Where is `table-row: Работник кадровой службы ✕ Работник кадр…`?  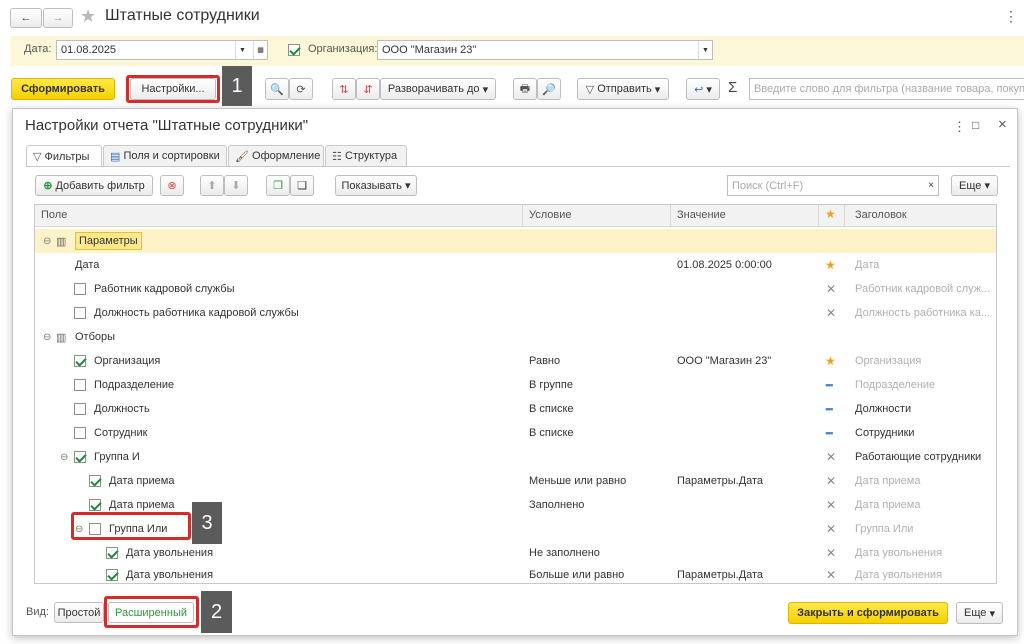 table-row: Работник кадровой службы ✕ Работник кадр… is located at coordinates (515, 289).